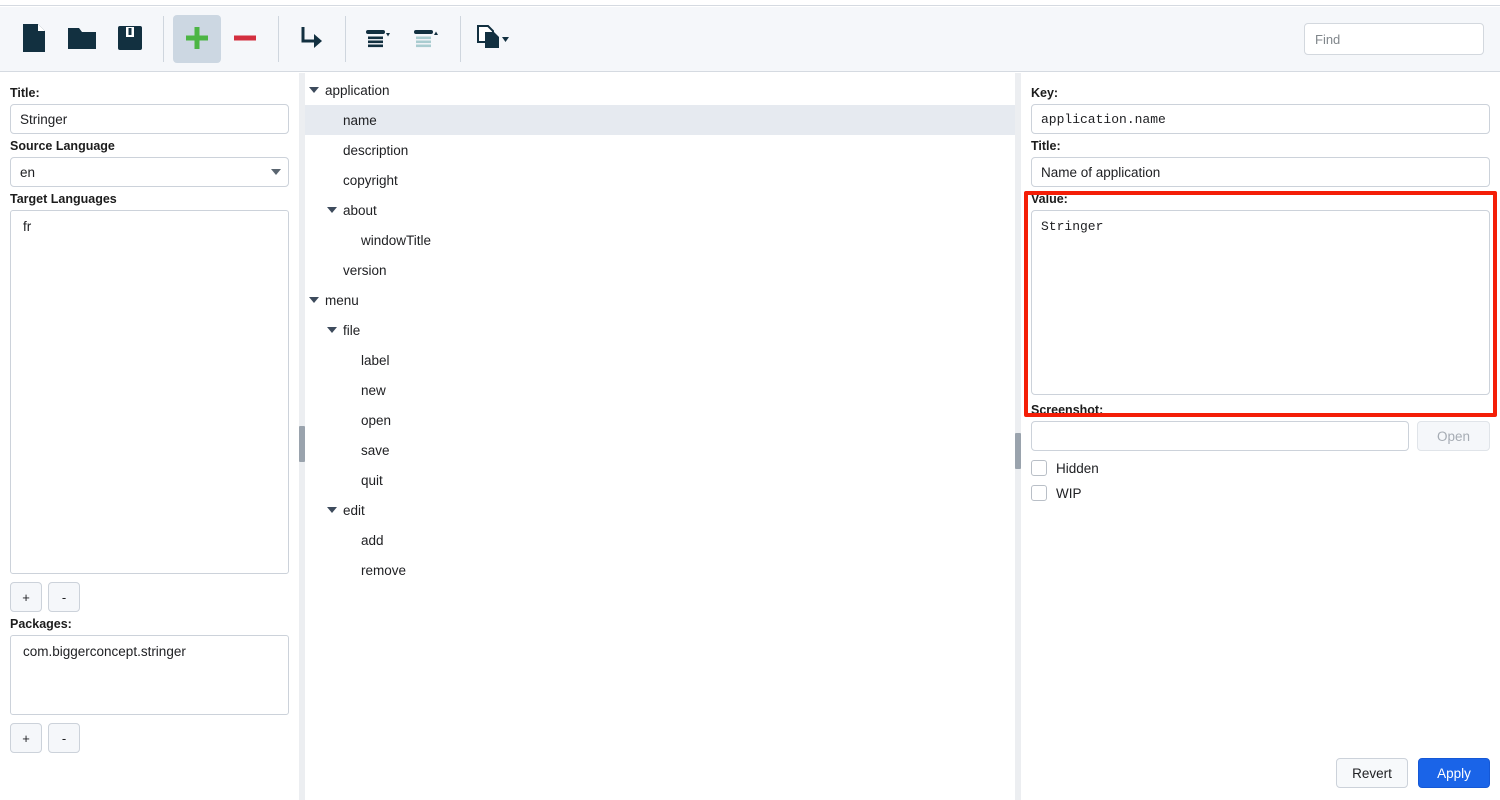  I want to click on screenshot-open-button: Open, so click(1453, 436).